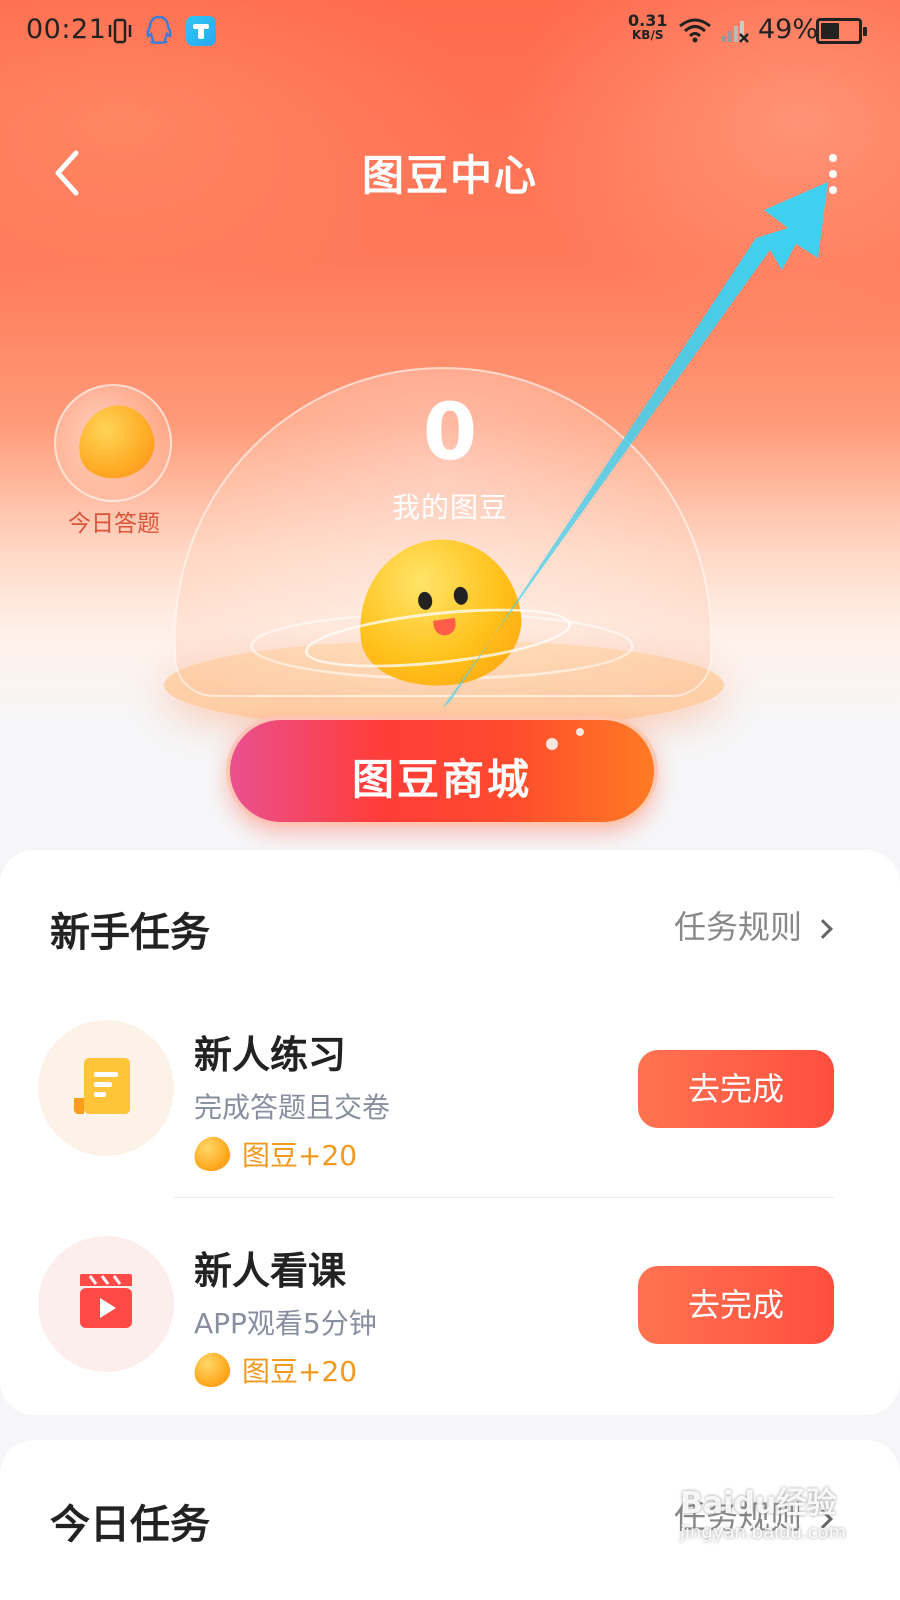 The width and height of the screenshot is (900, 1600). What do you see at coordinates (130, 933) in the screenshot?
I see `newbie-tasks-title: 新手任务` at bounding box center [130, 933].